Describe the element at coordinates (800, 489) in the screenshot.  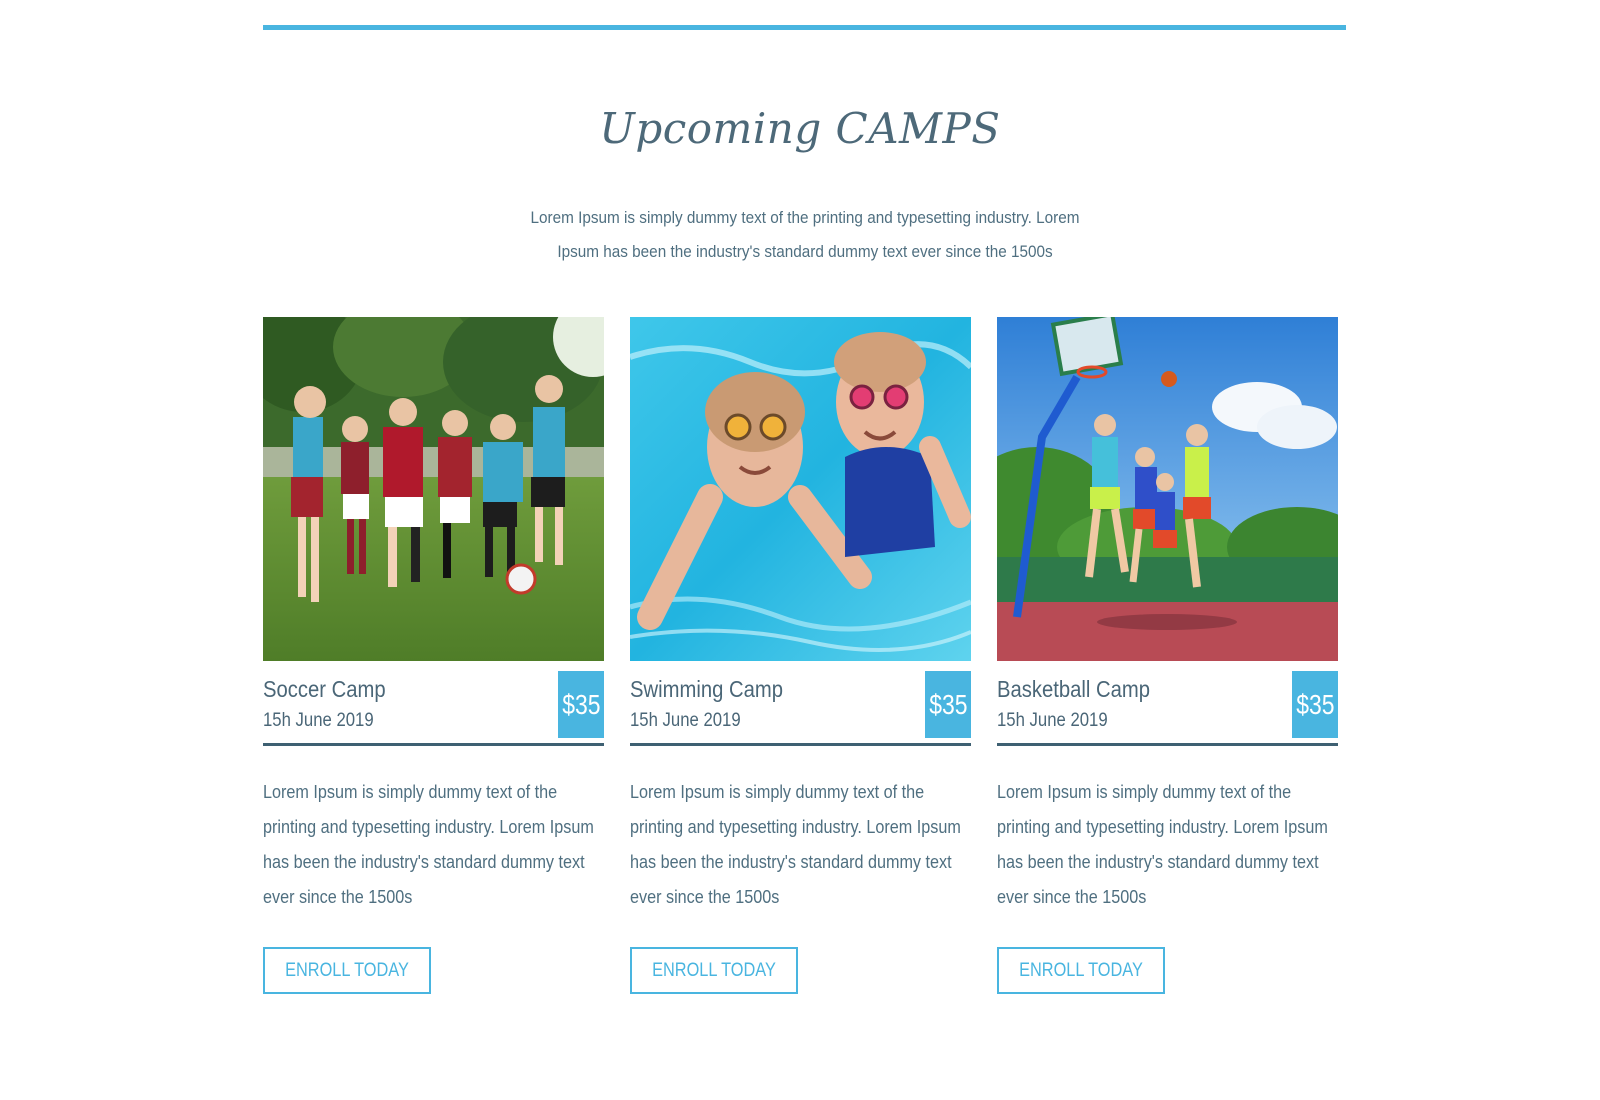
I see `swimming-camp-photo` at that location.